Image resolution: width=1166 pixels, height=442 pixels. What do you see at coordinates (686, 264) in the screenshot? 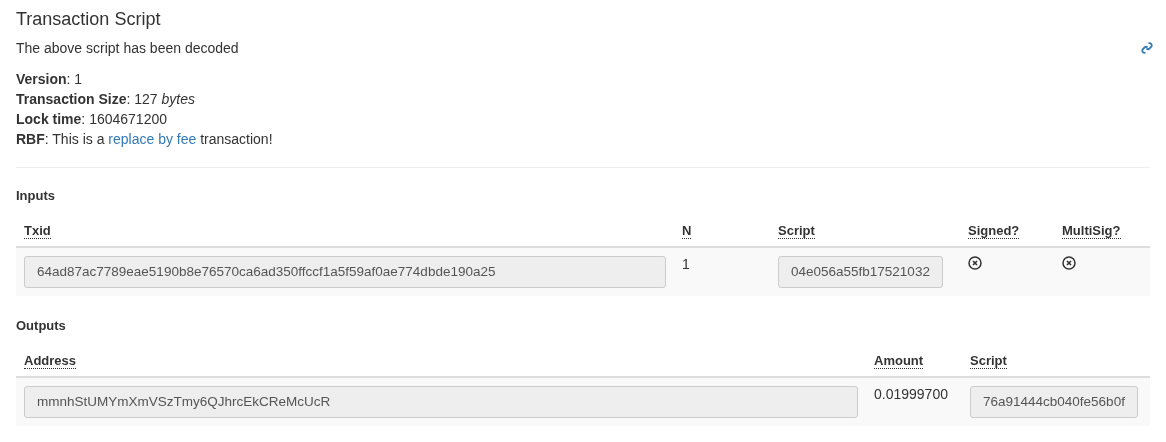
I see `n-cell: 1` at bounding box center [686, 264].